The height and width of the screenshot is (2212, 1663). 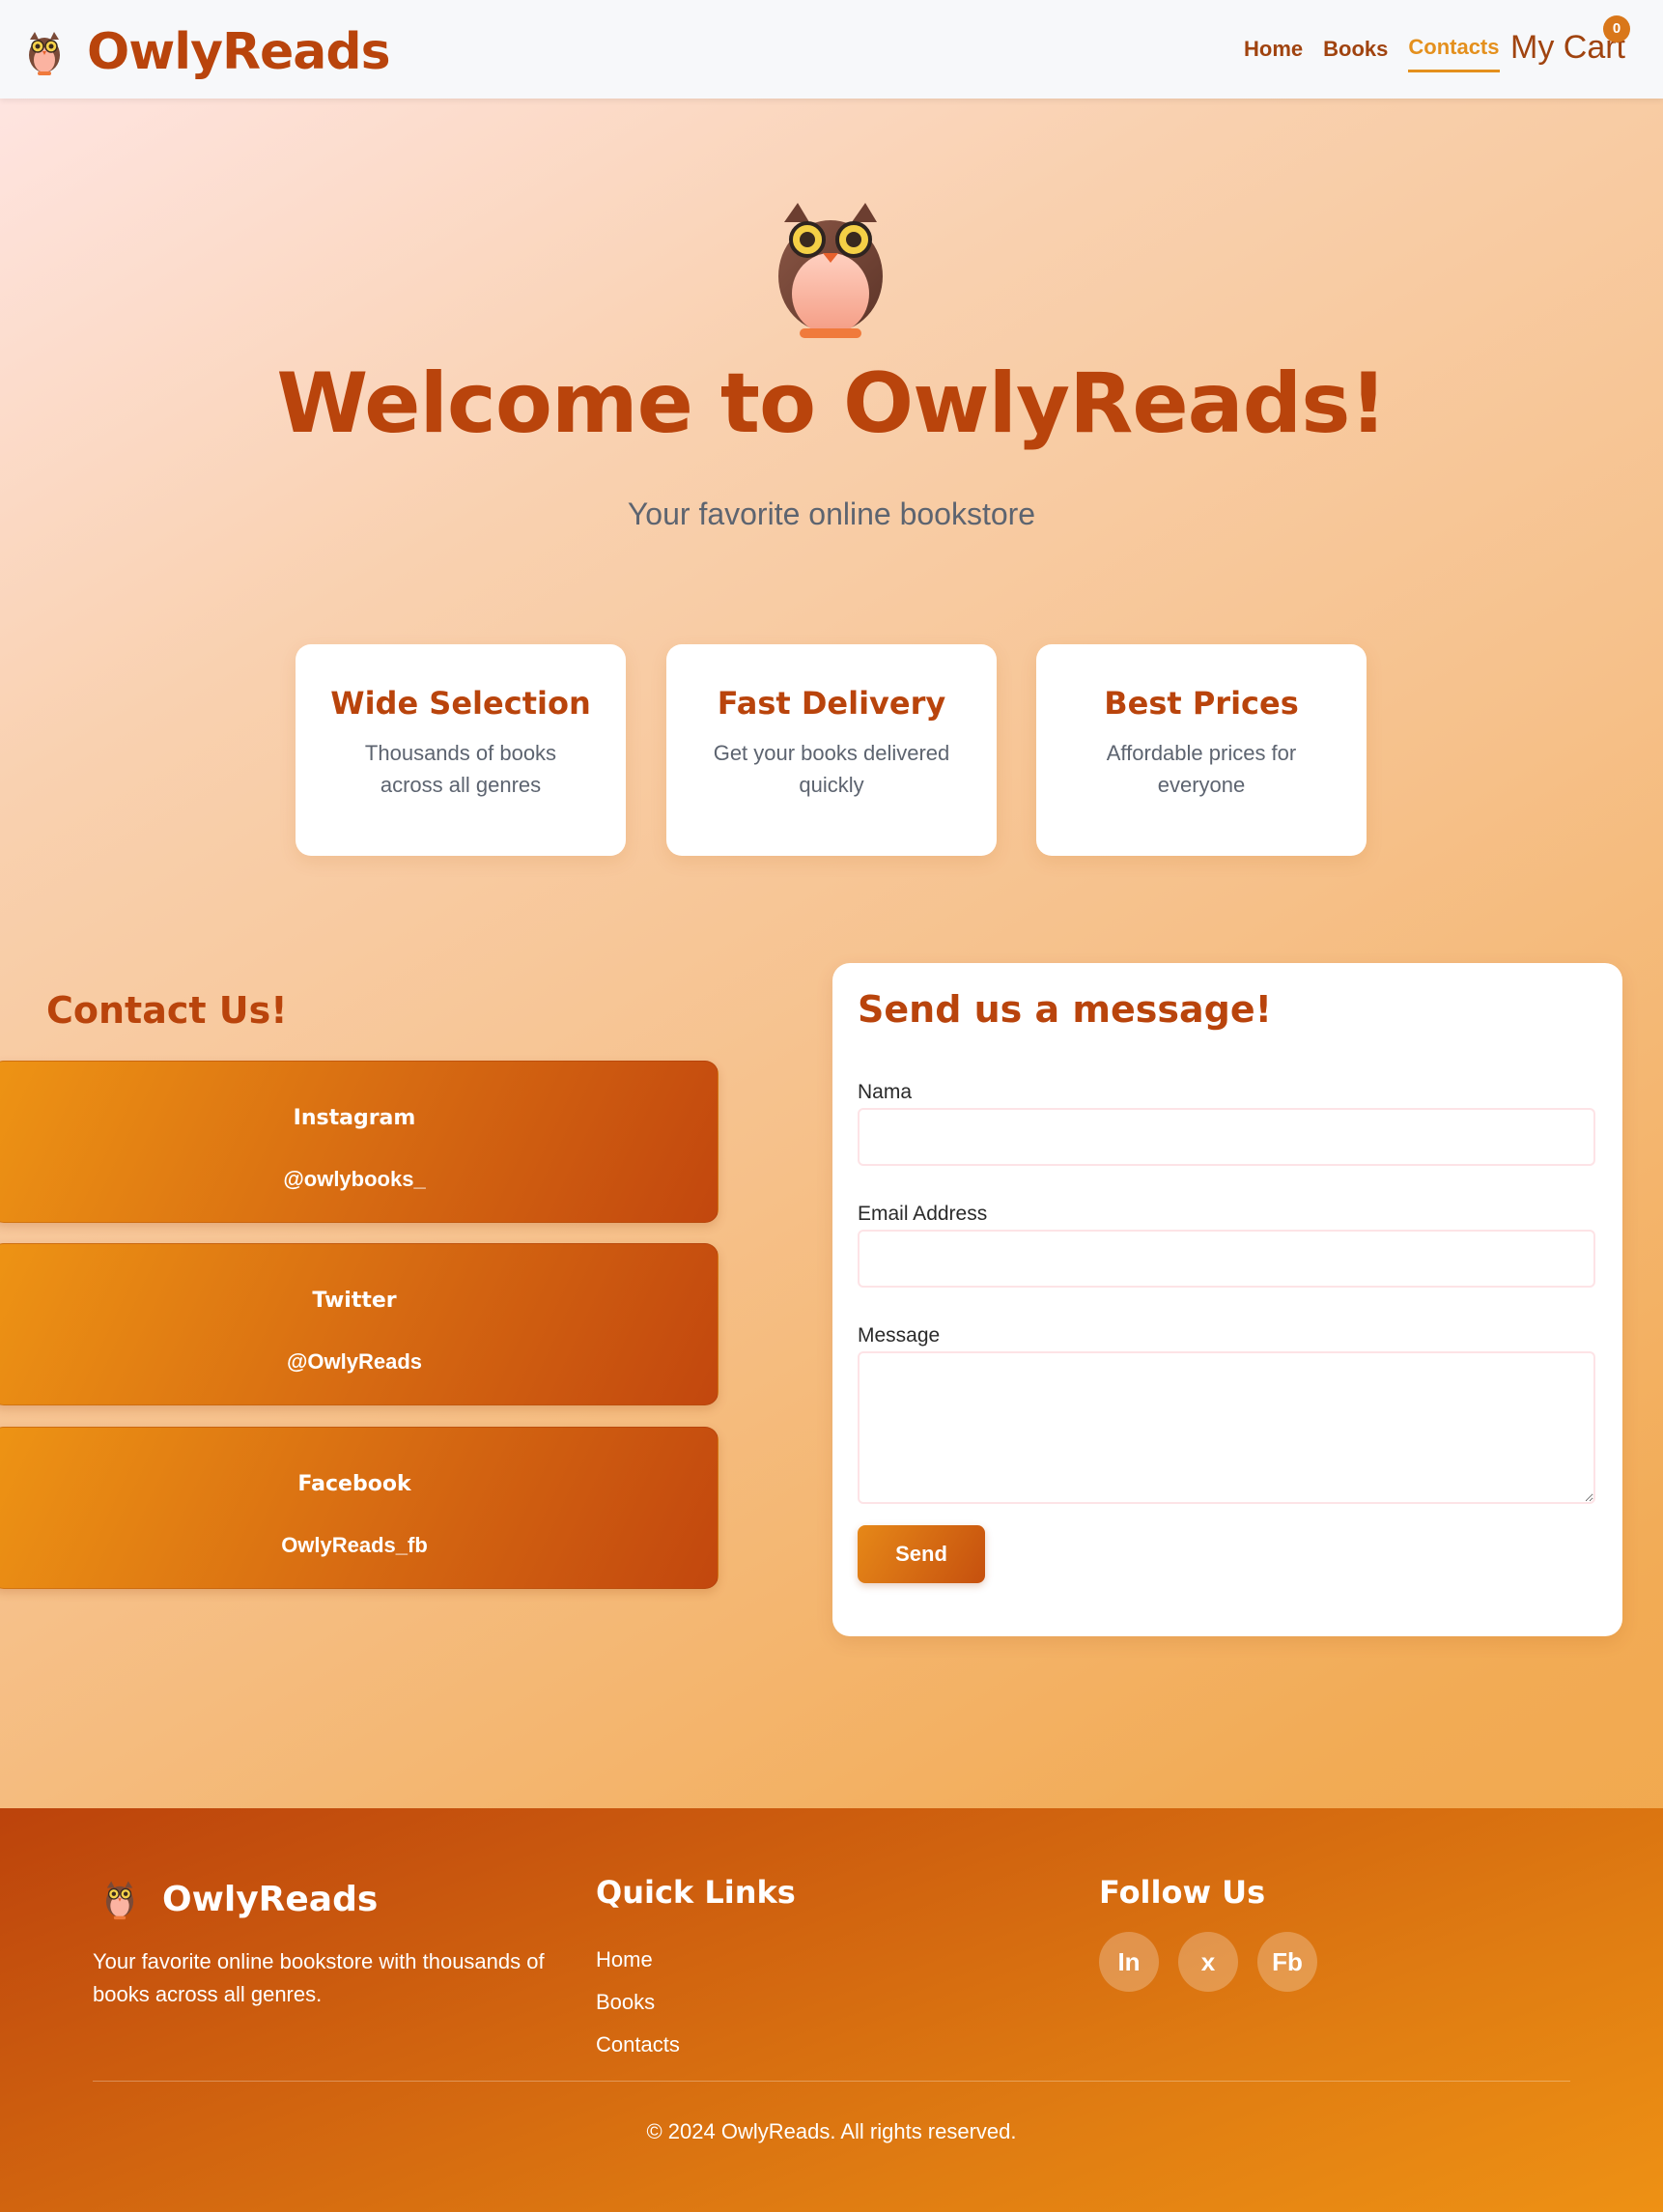 What do you see at coordinates (1201, 769) in the screenshot?
I see `feature-desc: Affordable prices for everyone` at bounding box center [1201, 769].